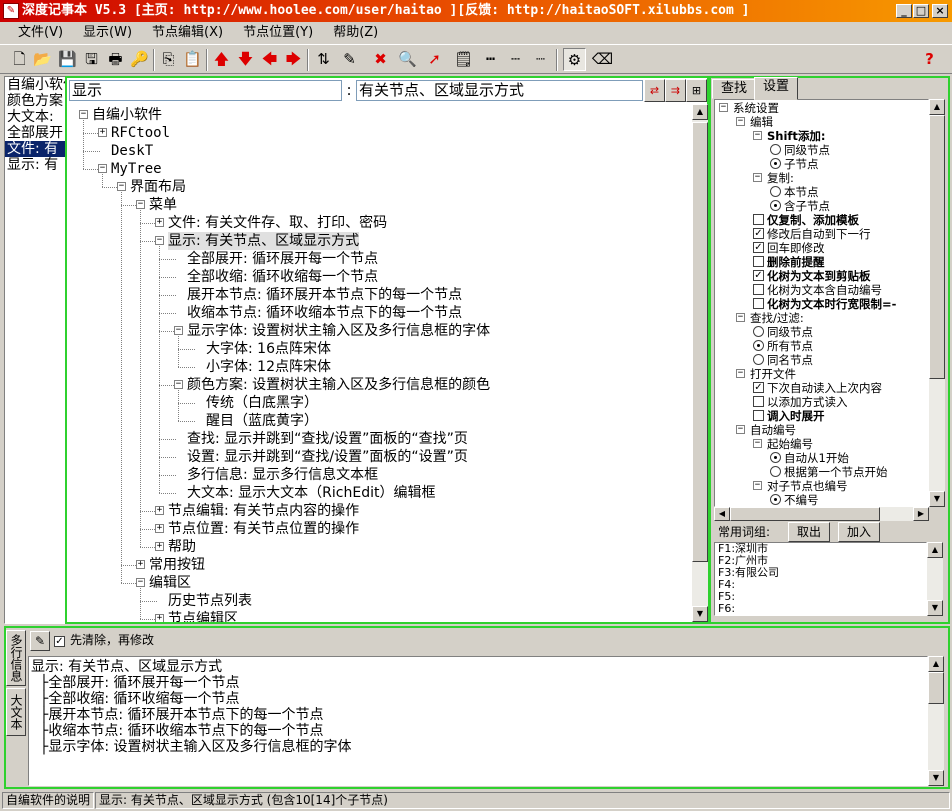 This screenshot has width=952, height=811. Describe the element at coordinates (940, 11) in the screenshot. I see `close-button: ×` at that location.